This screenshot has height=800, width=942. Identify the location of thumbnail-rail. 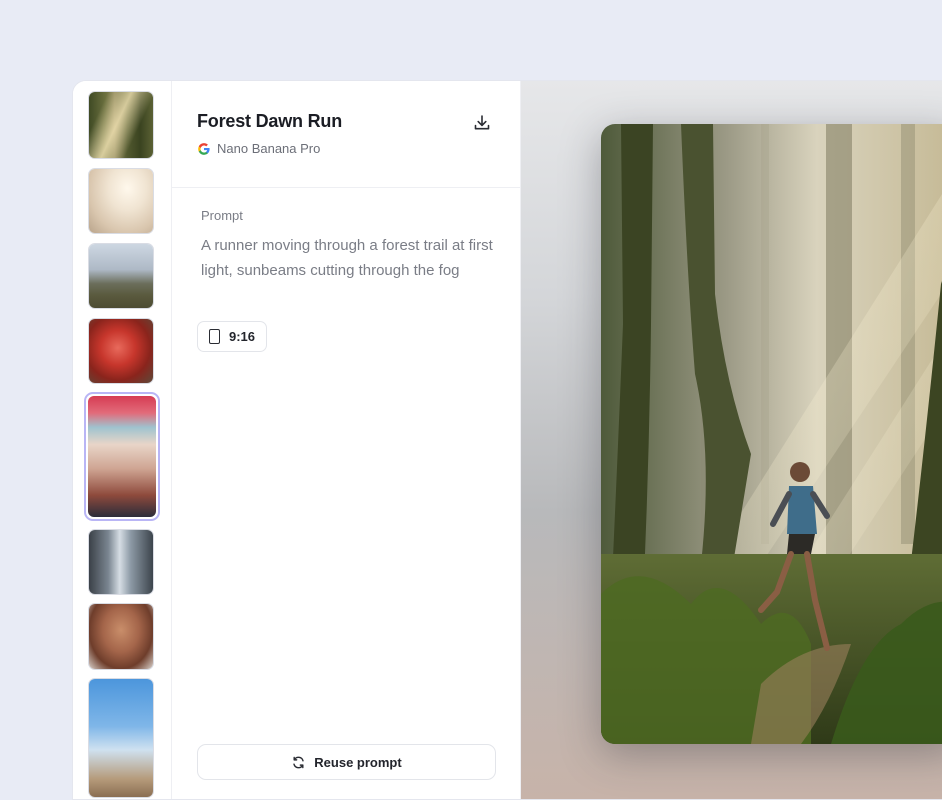
(122, 440).